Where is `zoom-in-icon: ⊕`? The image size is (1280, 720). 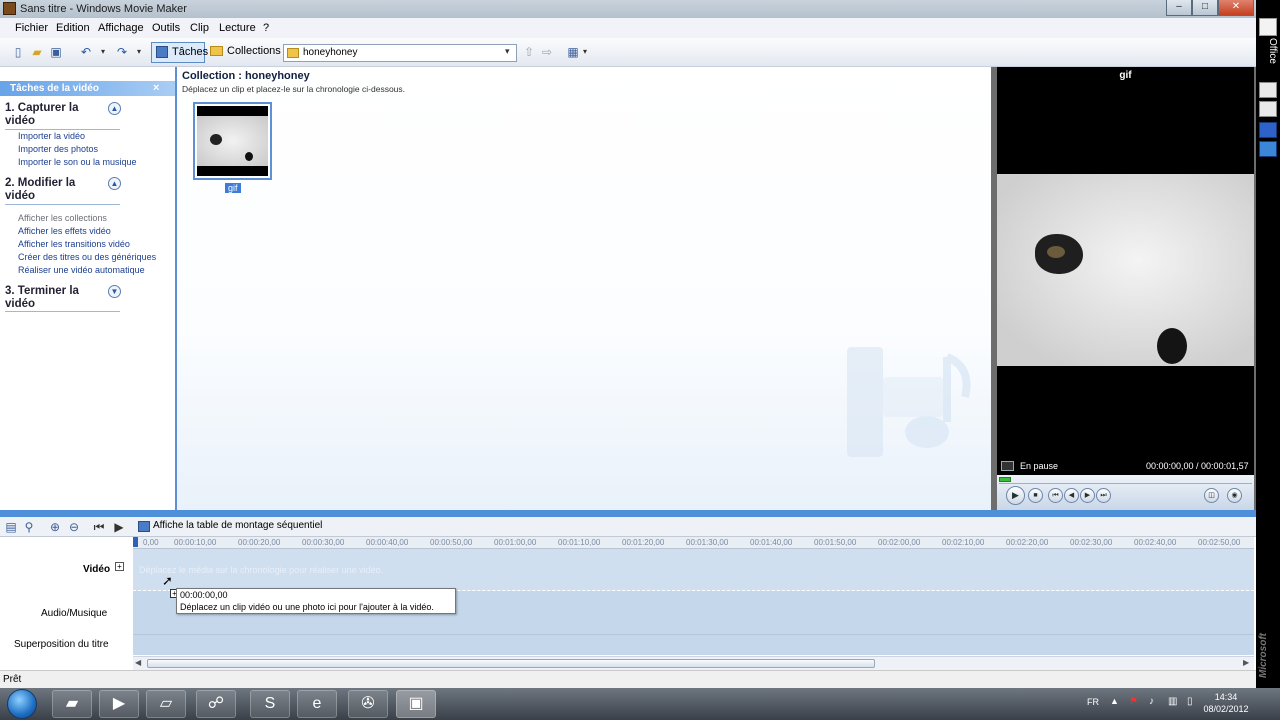
zoom-in-icon: ⊕ is located at coordinates (55, 527).